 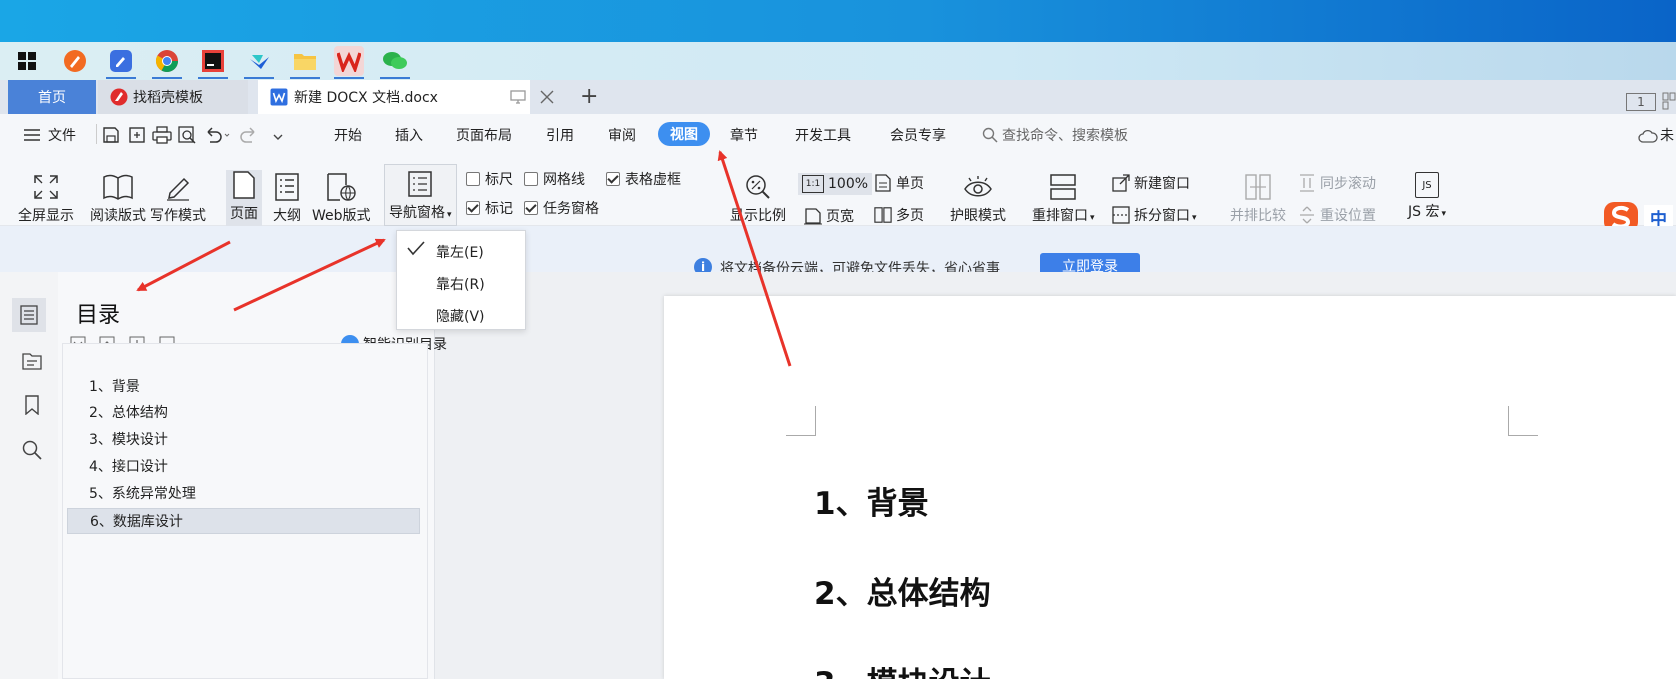 I want to click on search-command-input: 查找命令、搜索模板, so click(x=1065, y=135).